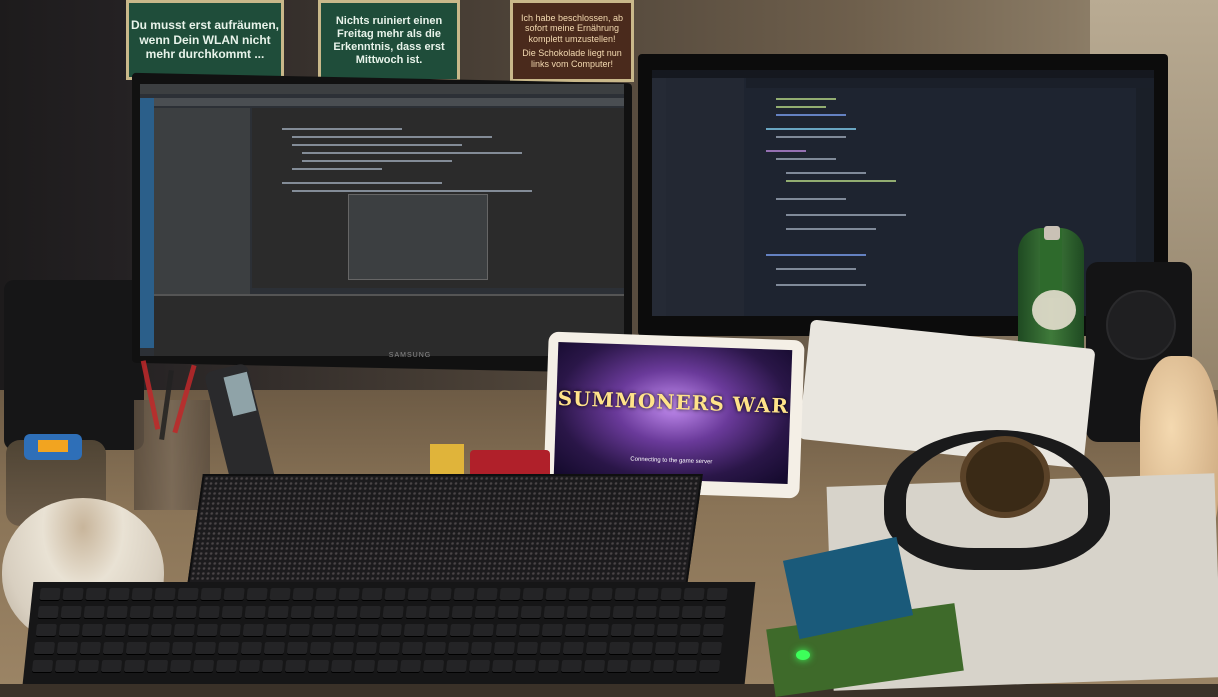  What do you see at coordinates (903, 74) in the screenshot?
I see `editor-titlebar` at bounding box center [903, 74].